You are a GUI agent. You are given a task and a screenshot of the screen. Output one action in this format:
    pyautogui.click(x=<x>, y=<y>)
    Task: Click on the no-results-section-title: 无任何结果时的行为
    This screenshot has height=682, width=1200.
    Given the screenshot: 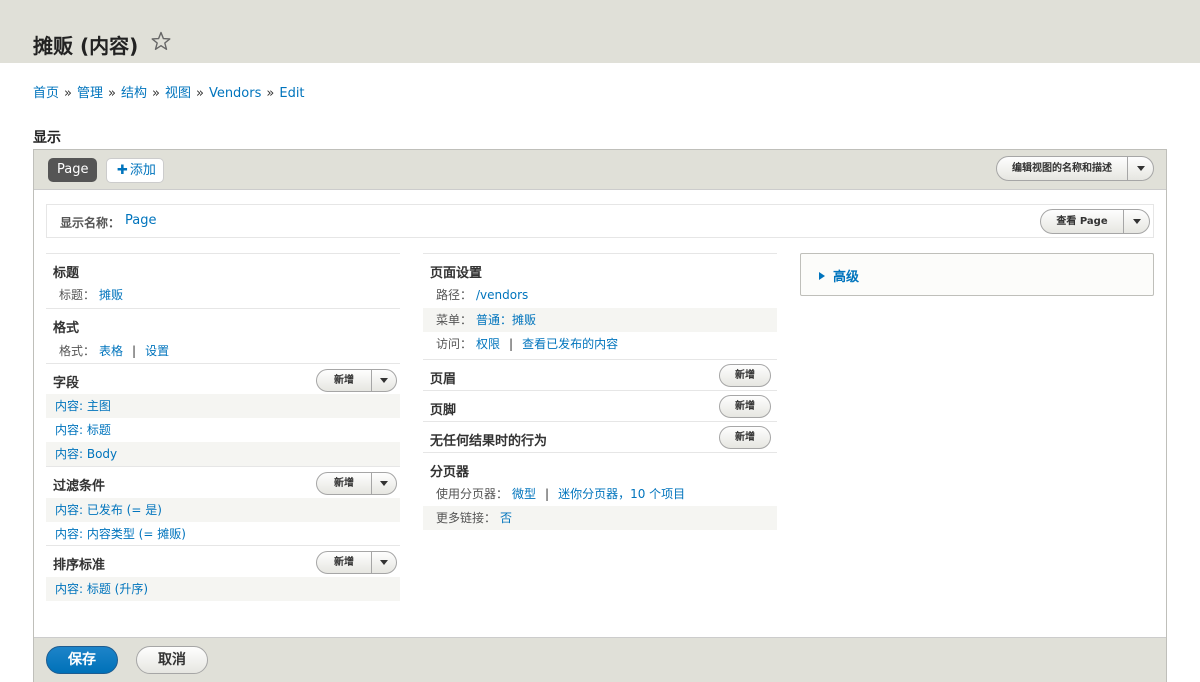 What is the action you would take?
    pyautogui.click(x=489, y=441)
    